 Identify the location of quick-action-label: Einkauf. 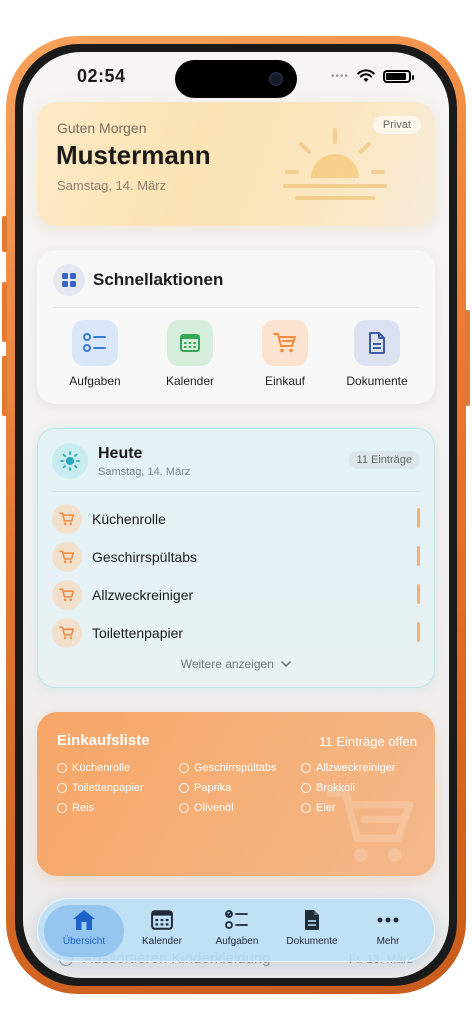
(285, 381).